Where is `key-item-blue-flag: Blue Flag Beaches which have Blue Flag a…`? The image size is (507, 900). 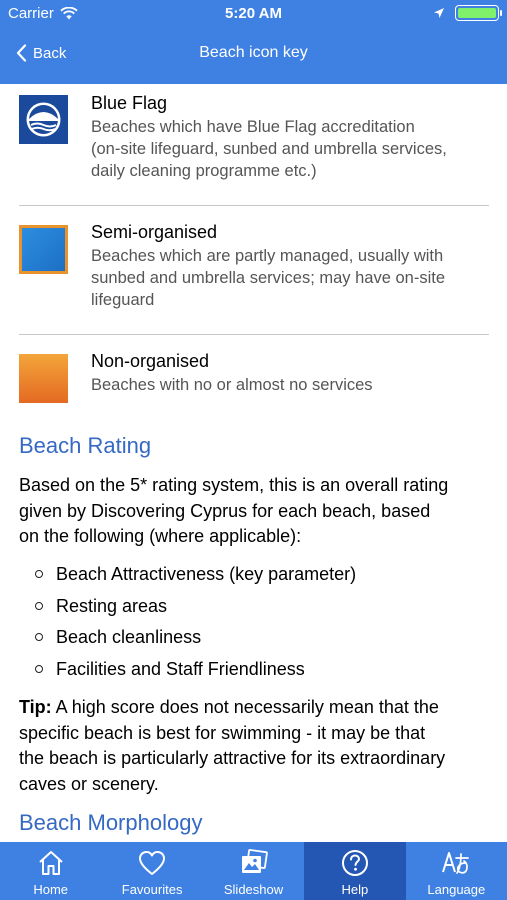
key-item-blue-flag: Blue Flag Beaches which have Blue Flag a… is located at coordinates (254, 147).